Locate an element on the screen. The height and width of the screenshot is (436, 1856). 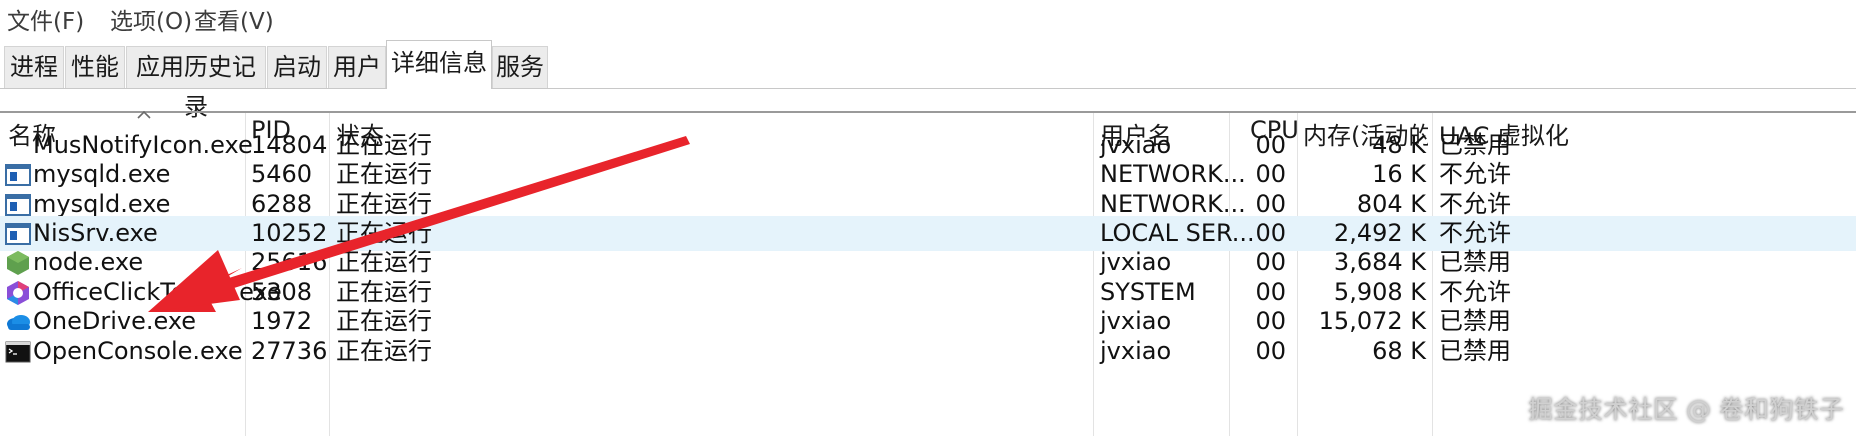
process-memory: 68 K is located at coordinates (1399, 351).